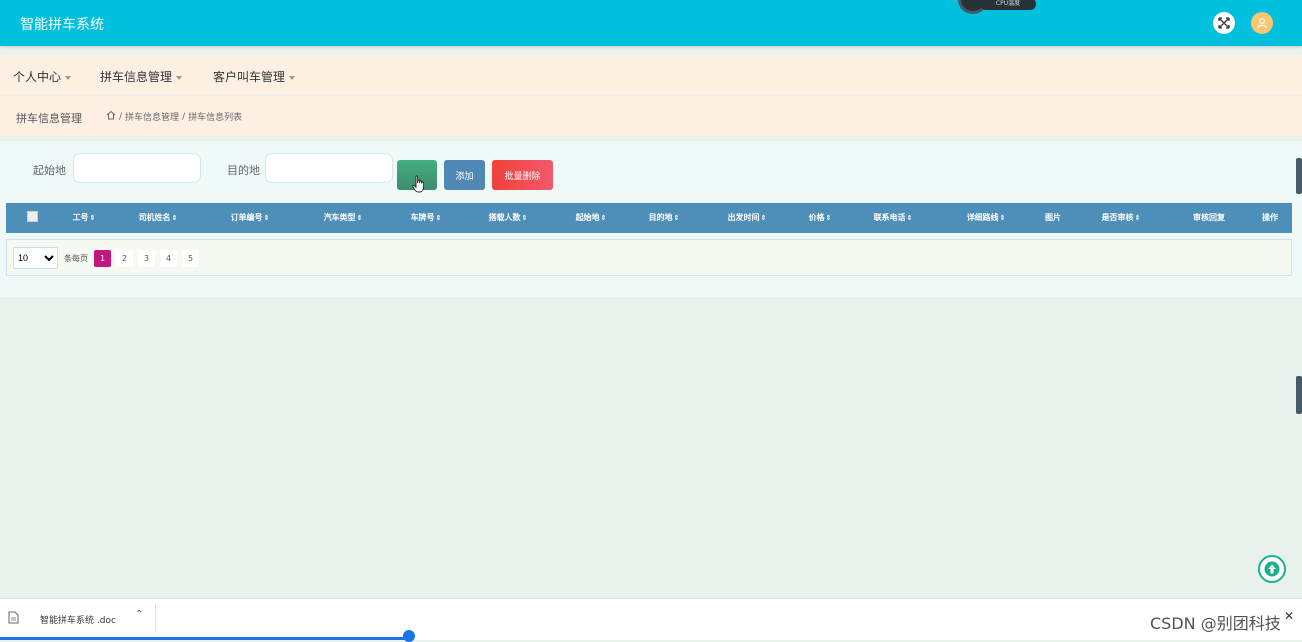 This screenshot has width=1302, height=642. What do you see at coordinates (1209, 217) in the screenshot?
I see `column-header: 审核回复` at bounding box center [1209, 217].